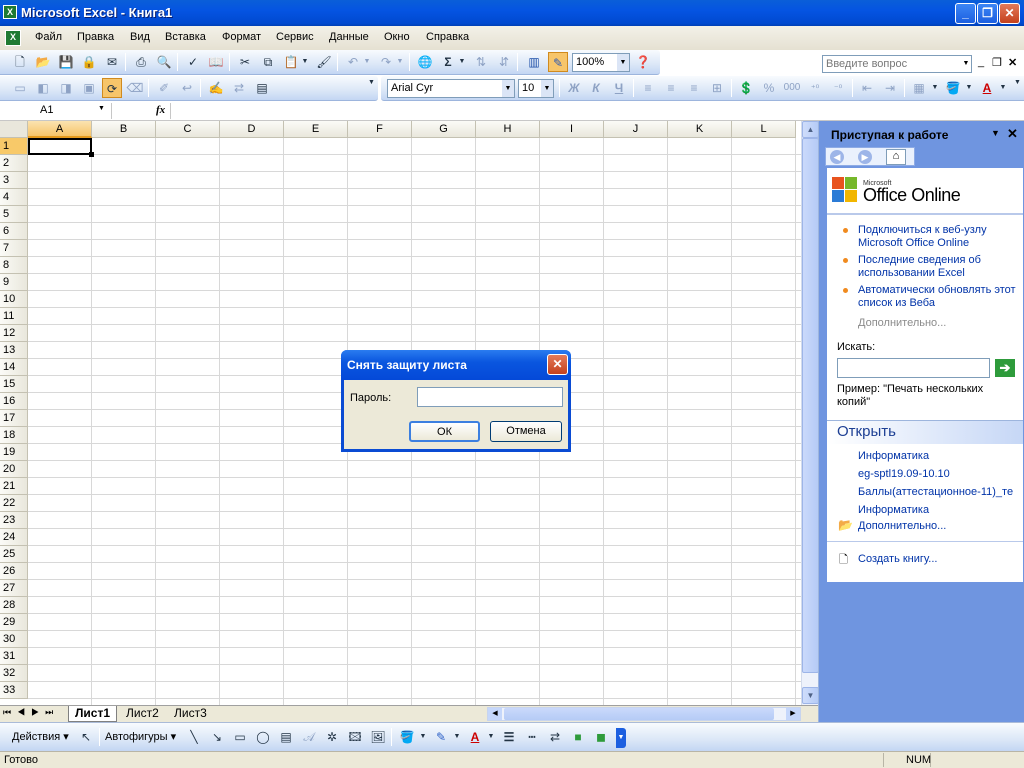 Image resolution: width=1024 pixels, height=768 pixels. Describe the element at coordinates (14, 452) in the screenshot. I see `row-header-19: 19` at that location.